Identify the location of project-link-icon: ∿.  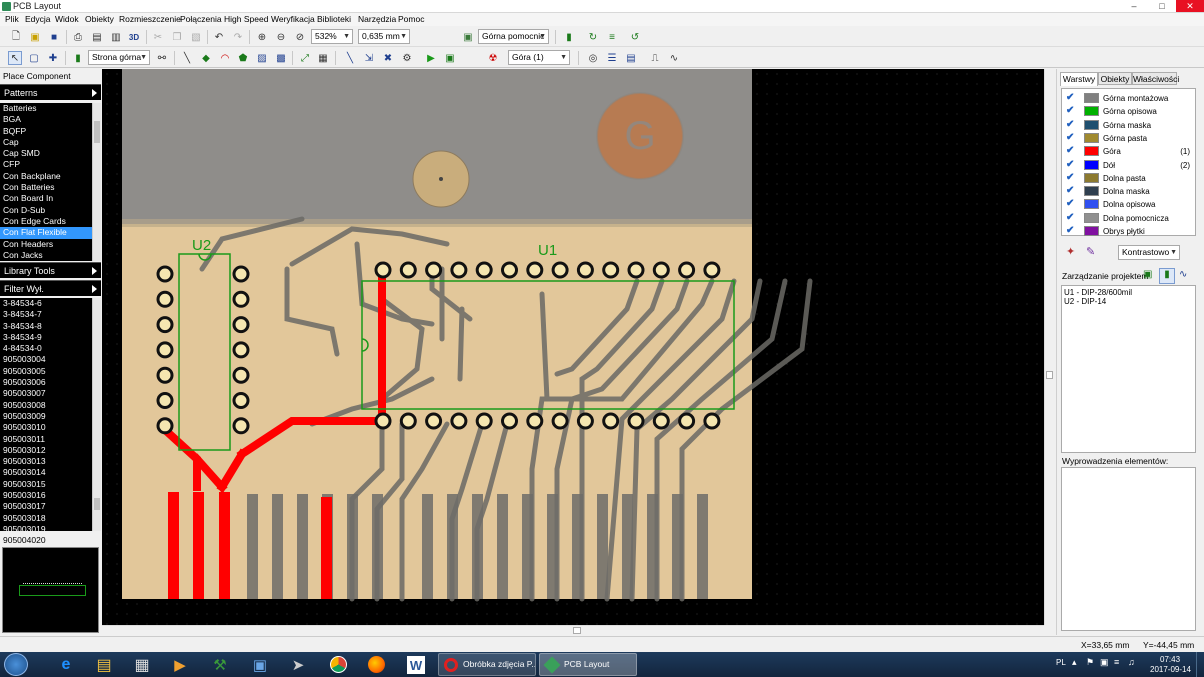
(1183, 274).